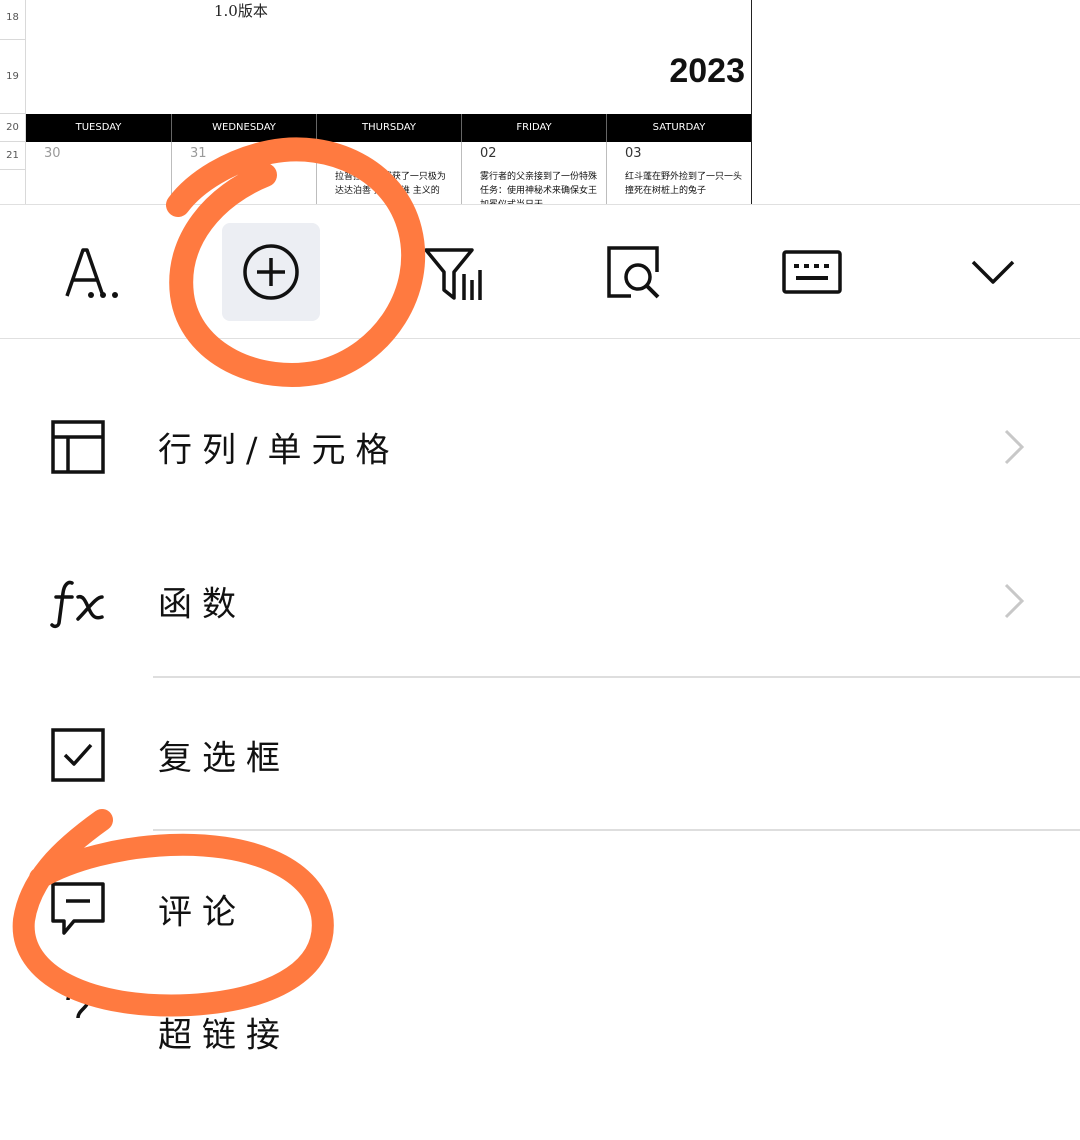 Image resolution: width=1080 pixels, height=1140 pixels. What do you see at coordinates (224, 1035) in the screenshot?
I see `menu-item-label: 超链接` at bounding box center [224, 1035].